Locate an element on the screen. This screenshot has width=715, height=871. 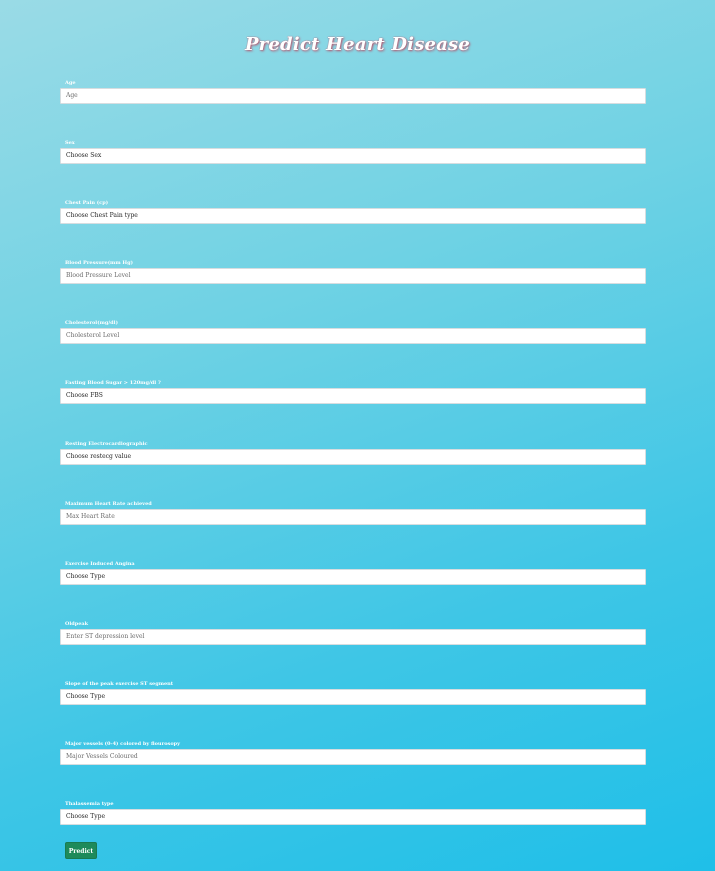
page-title: Predict Heart Disease is located at coordinates (357, 44).